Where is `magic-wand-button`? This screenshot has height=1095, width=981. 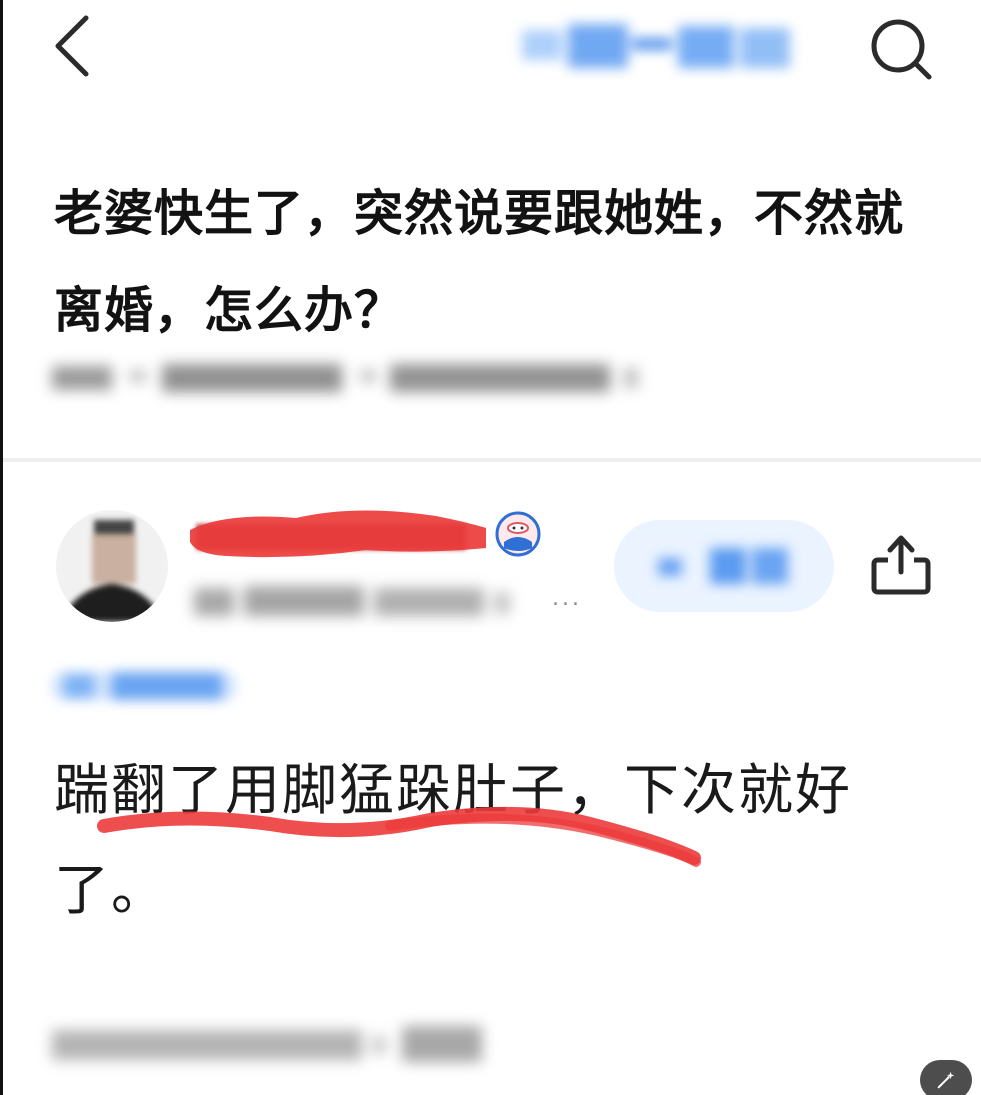
magic-wand-button is located at coordinates (946, 1077).